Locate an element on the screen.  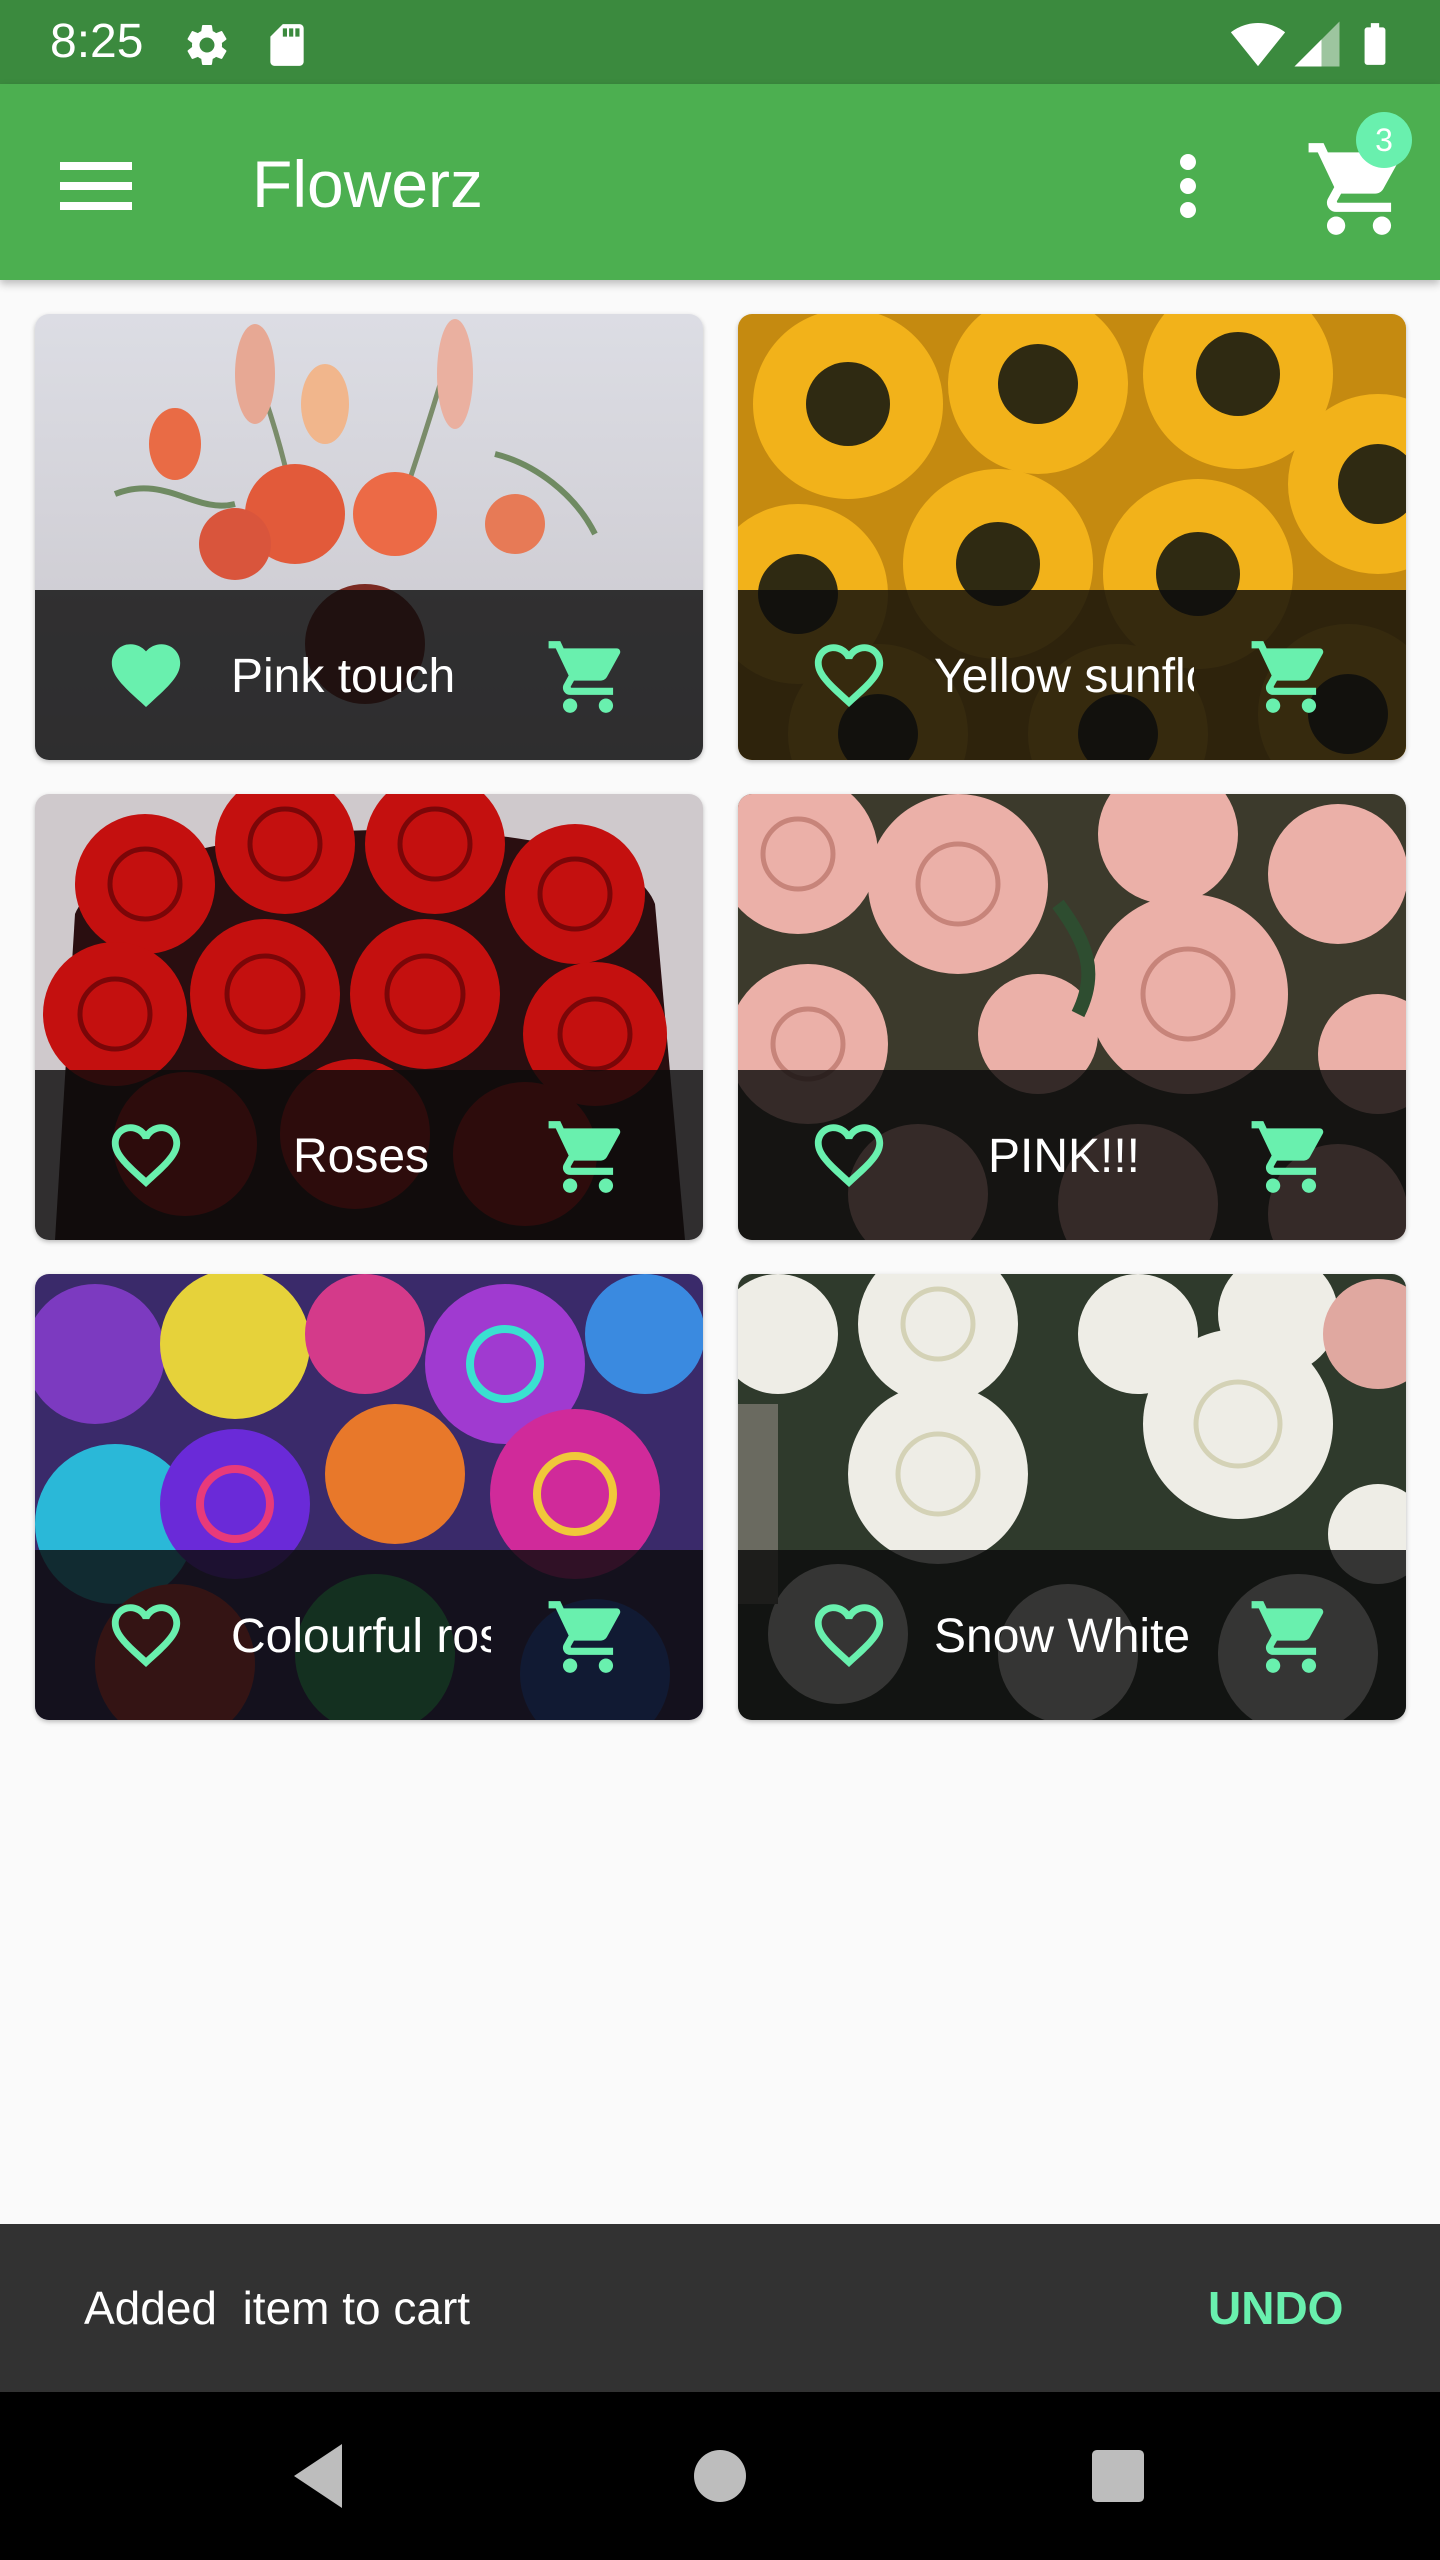
card-footer: Snow White is located at coordinates (1072, 1635).